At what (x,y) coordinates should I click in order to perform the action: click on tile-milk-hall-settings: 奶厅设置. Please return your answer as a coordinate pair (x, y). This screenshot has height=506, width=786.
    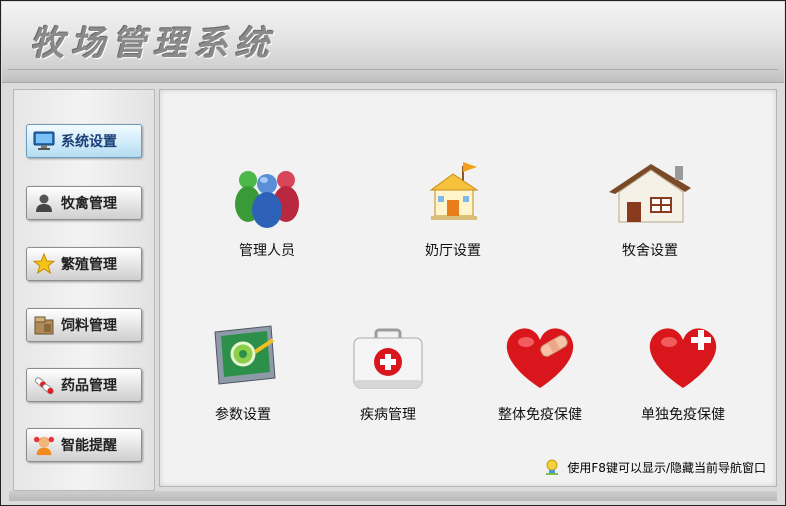
    Looking at the image, I should click on (453, 206).